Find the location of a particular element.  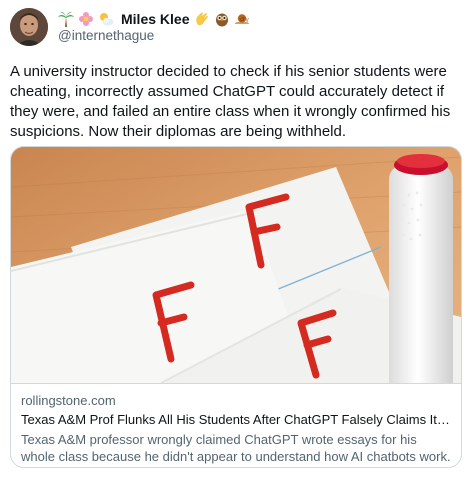

avatar is located at coordinates (29, 27).